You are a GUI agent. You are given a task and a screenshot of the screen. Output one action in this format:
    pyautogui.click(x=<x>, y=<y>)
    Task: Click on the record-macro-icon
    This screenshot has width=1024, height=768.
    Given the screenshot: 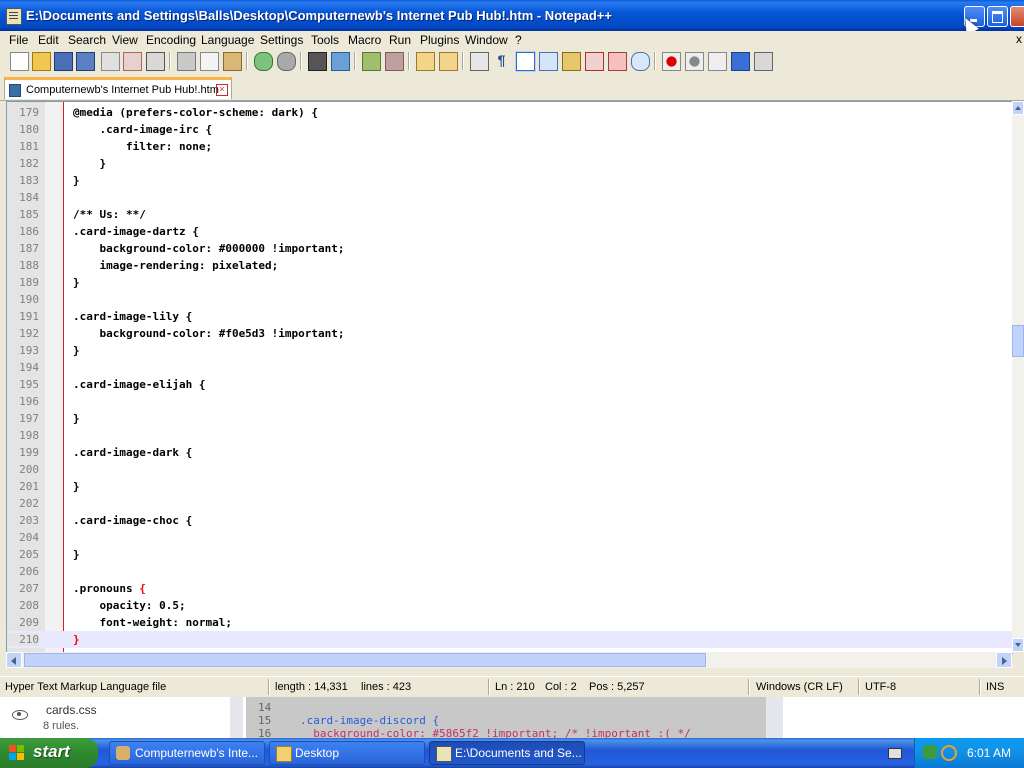 What is the action you would take?
    pyautogui.click(x=671, y=61)
    